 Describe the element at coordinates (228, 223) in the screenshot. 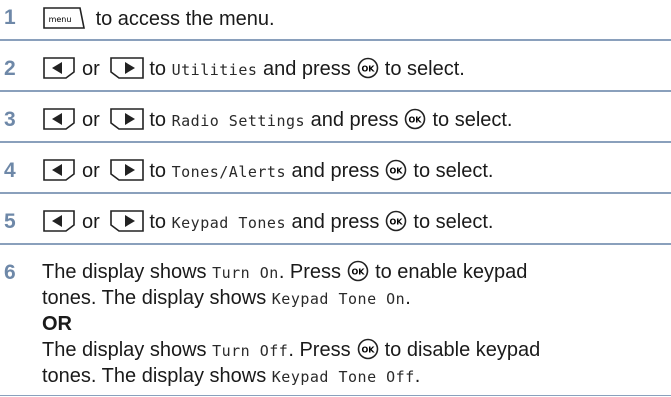

I see `display-text: Keypad Tones` at that location.